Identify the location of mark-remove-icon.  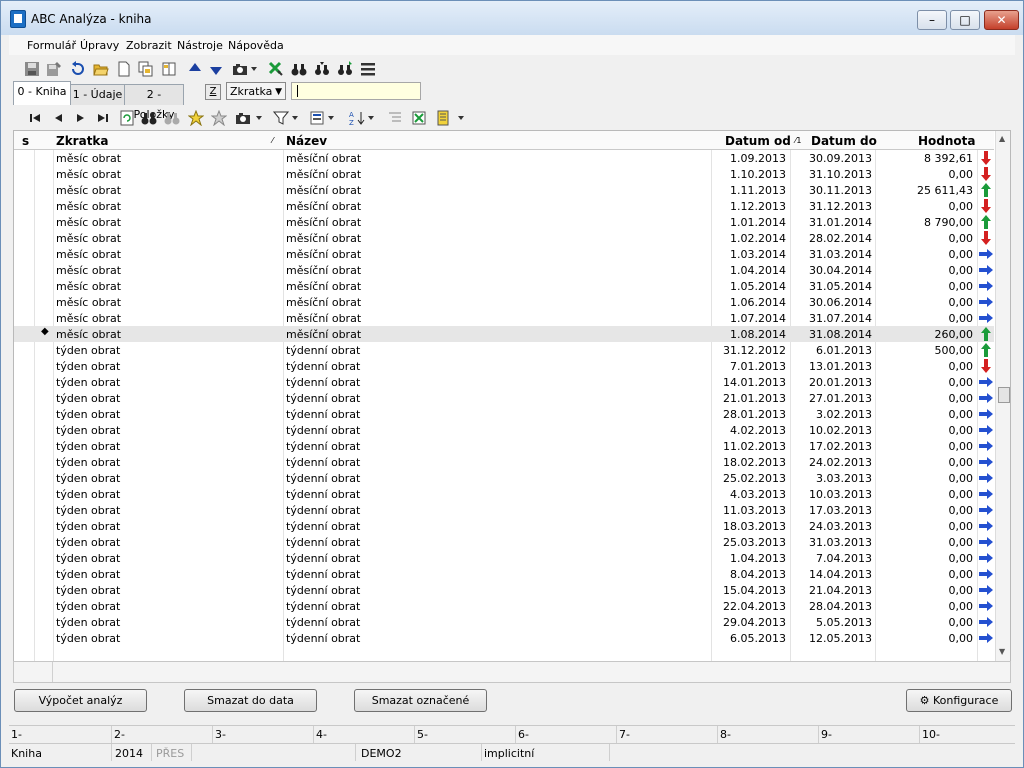
(219, 118).